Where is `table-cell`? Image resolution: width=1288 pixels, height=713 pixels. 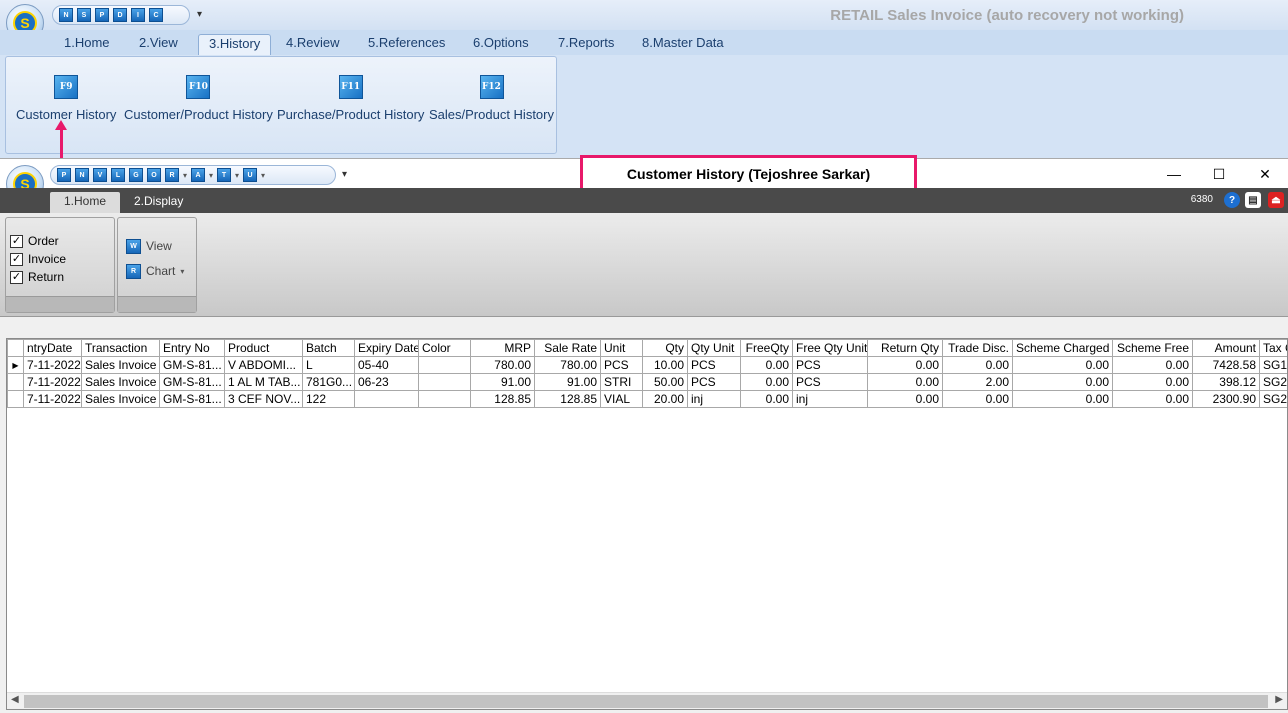
table-cell is located at coordinates (444, 399).